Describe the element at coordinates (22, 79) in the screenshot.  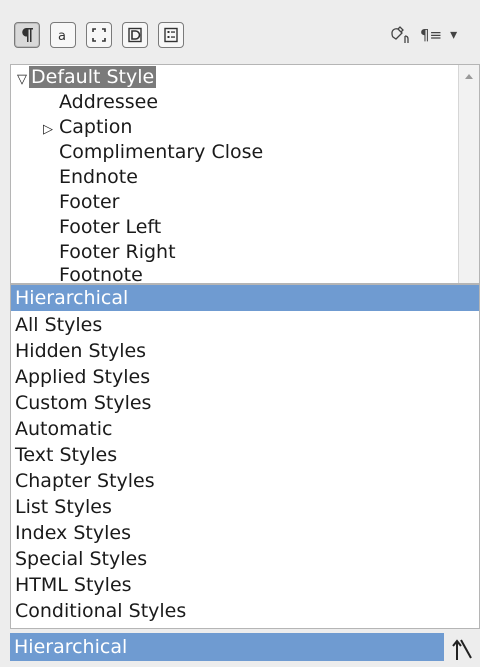
I see `expanded-triangle-icon: ▽` at that location.